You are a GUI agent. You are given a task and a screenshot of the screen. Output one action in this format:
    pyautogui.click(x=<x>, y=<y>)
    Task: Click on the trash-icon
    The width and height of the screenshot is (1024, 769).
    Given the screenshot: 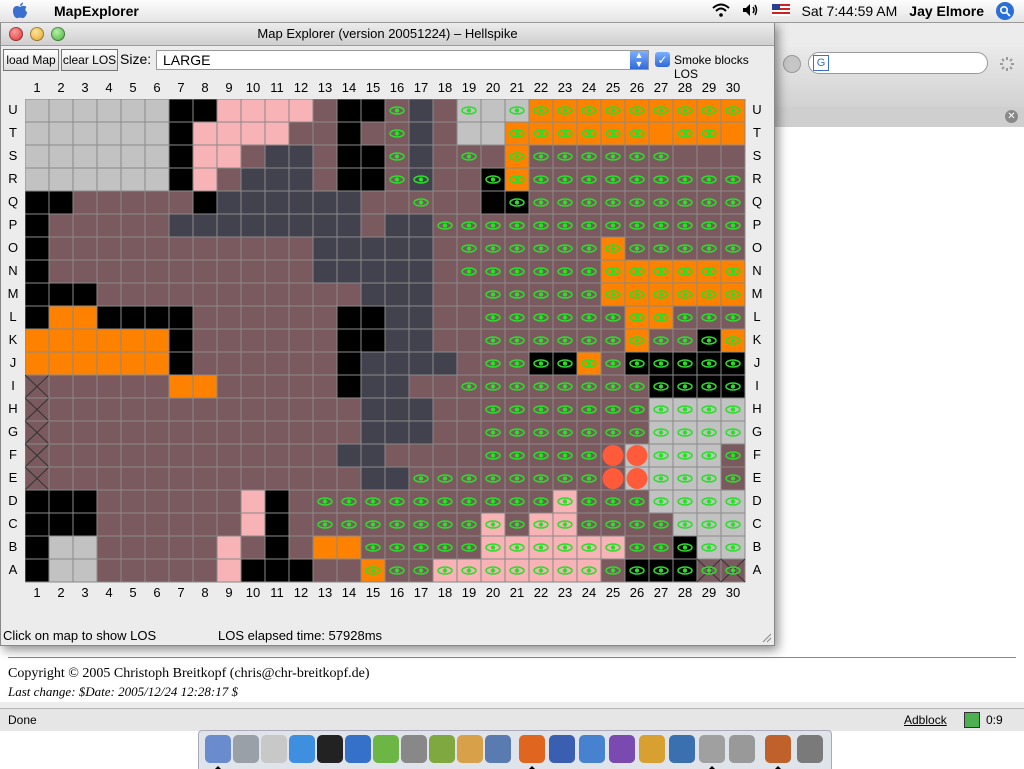 What is the action you would take?
    pyautogui.click(x=810, y=749)
    